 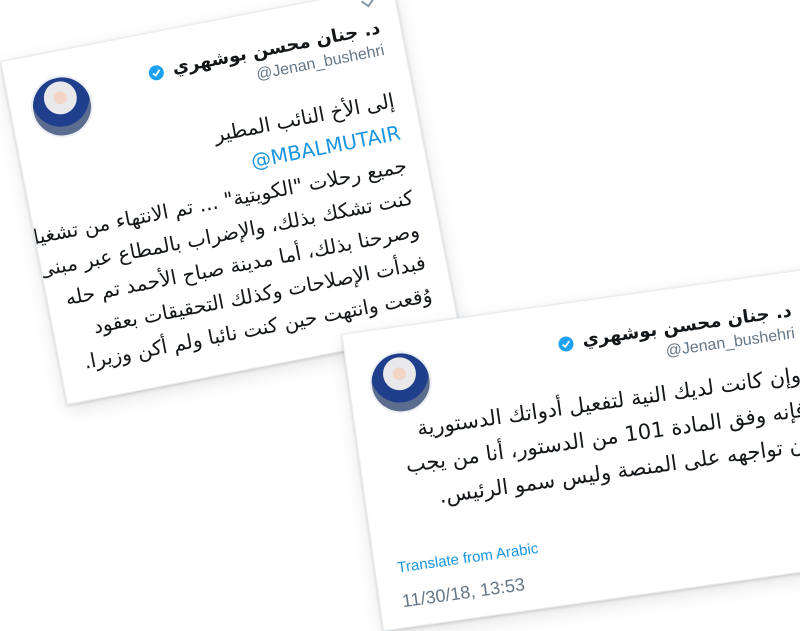 I want to click on chevron-down-icon, so click(x=368, y=5).